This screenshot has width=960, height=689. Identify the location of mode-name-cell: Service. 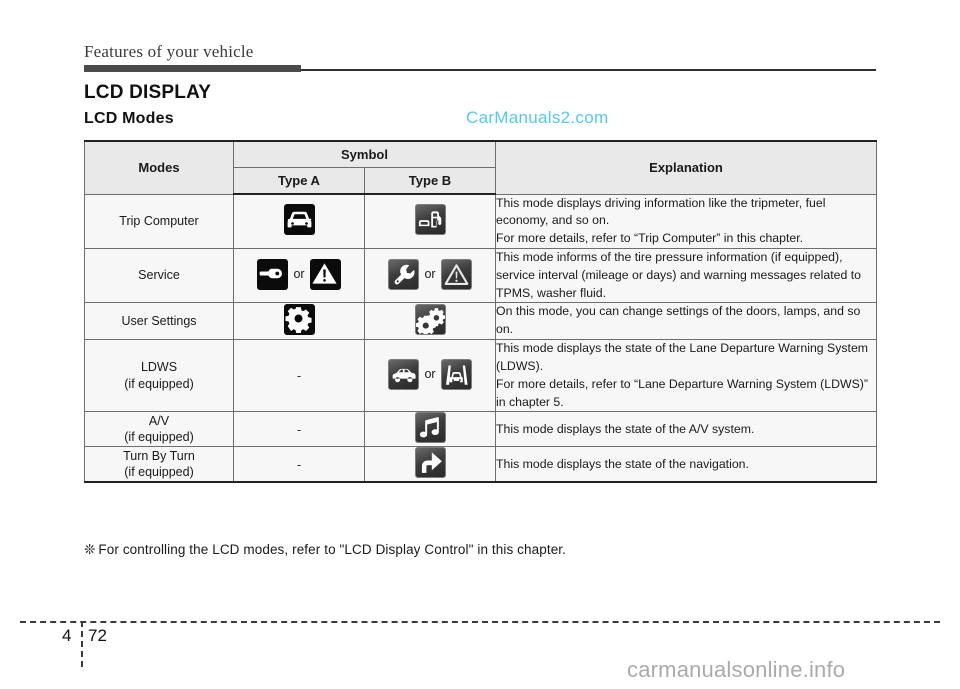
(159, 275).